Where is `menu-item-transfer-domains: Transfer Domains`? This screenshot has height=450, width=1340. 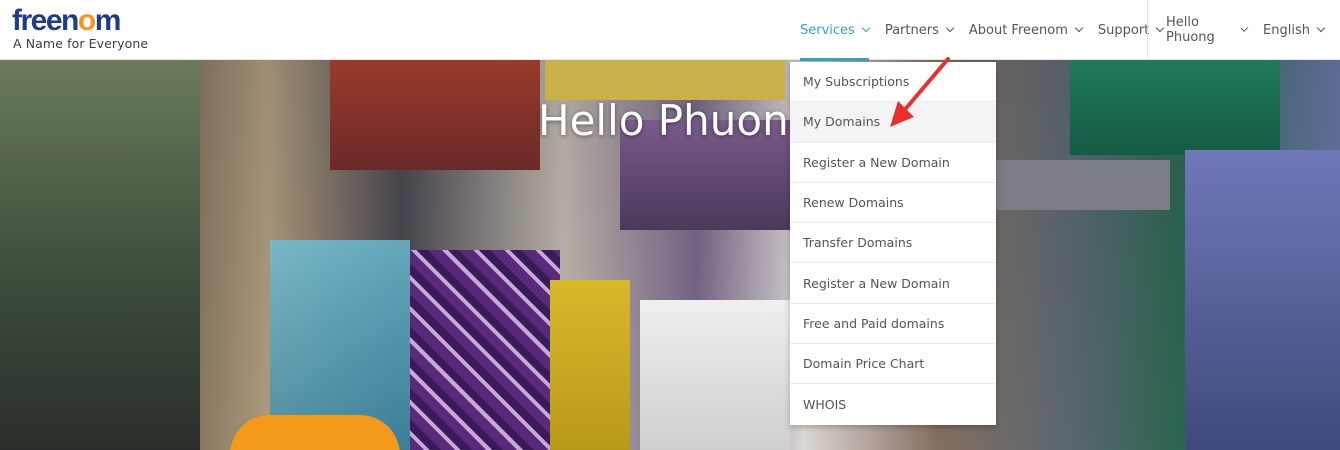 menu-item-transfer-domains: Transfer Domains is located at coordinates (893, 243).